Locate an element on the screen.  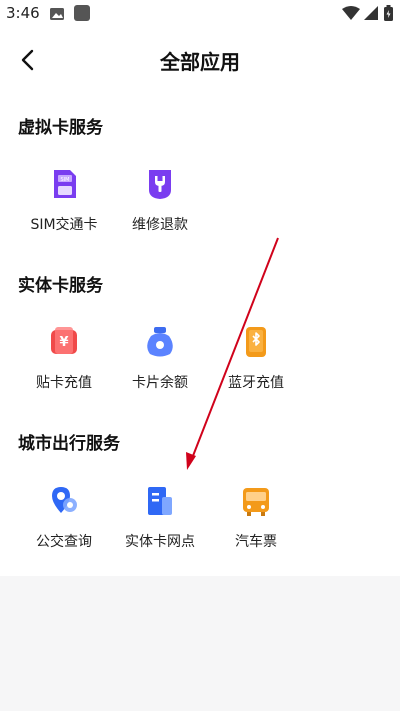
app-bluetooth-recharge: 蓝牙充值 is located at coordinates (256, 358).